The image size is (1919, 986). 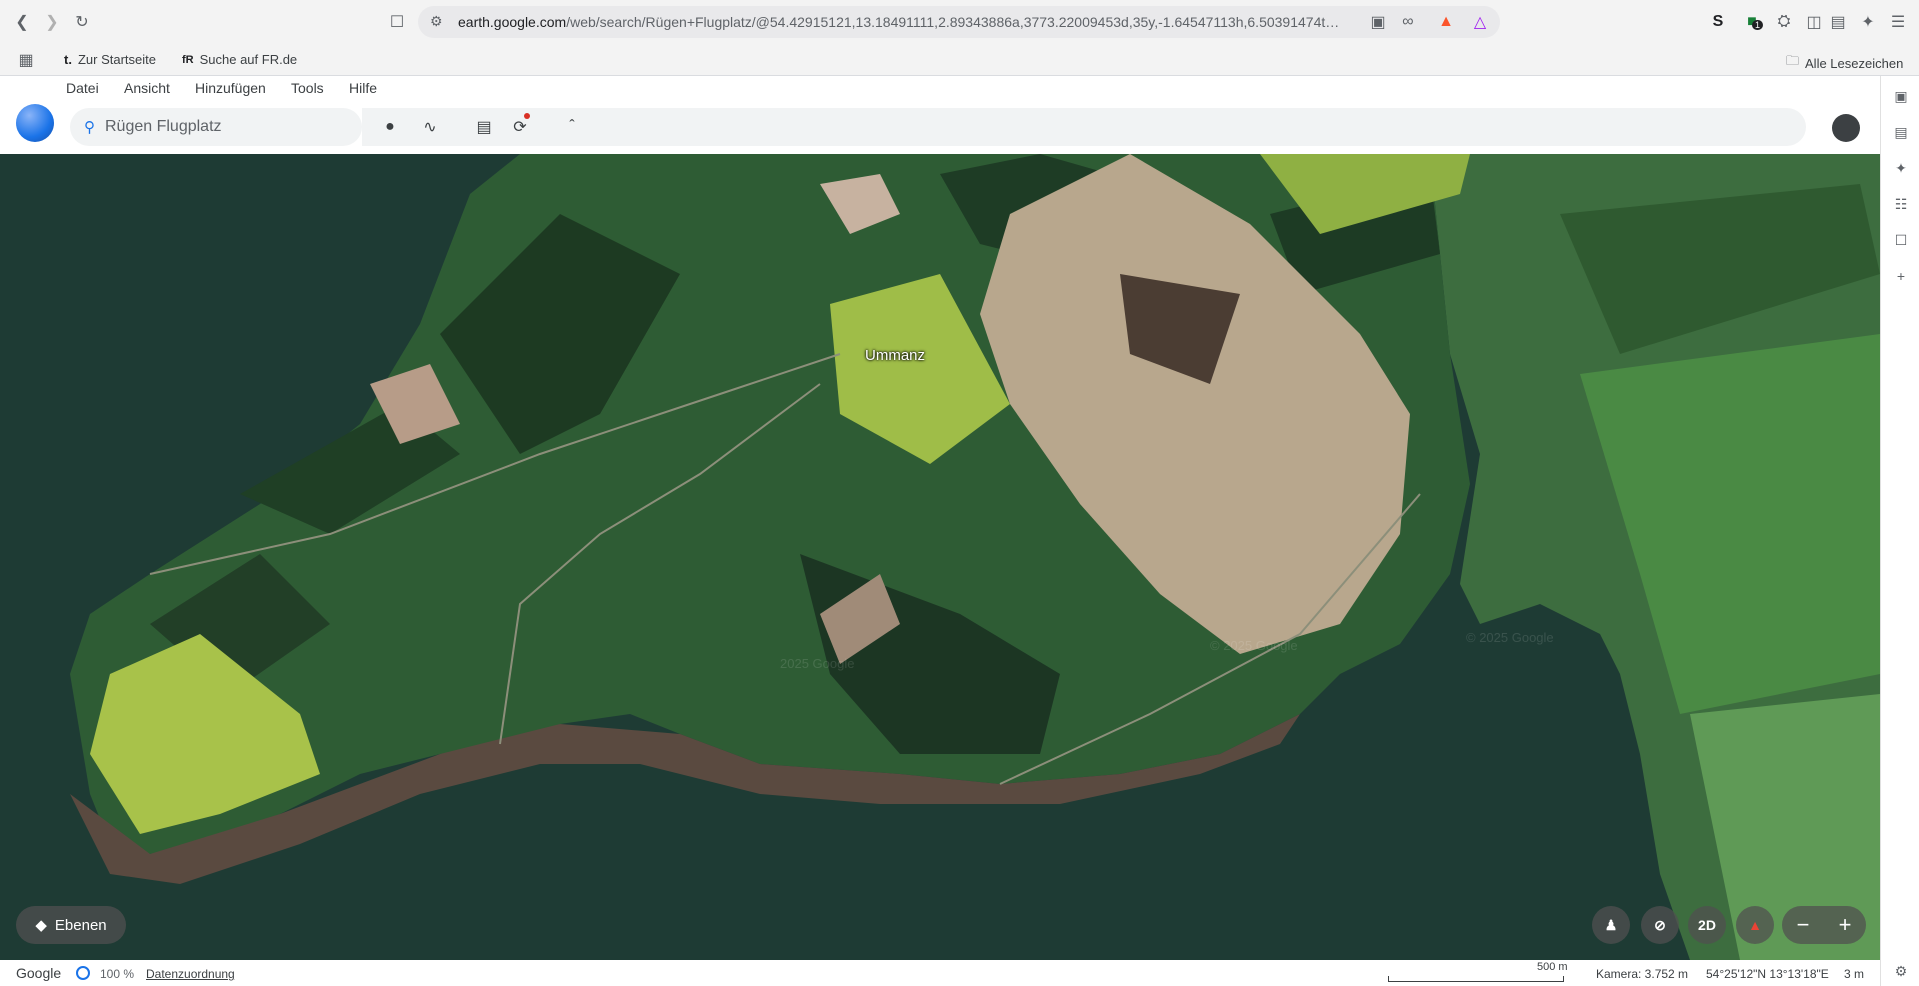 What do you see at coordinates (26, 60) in the screenshot?
I see `apps-grid-icon: ▦` at bounding box center [26, 60].